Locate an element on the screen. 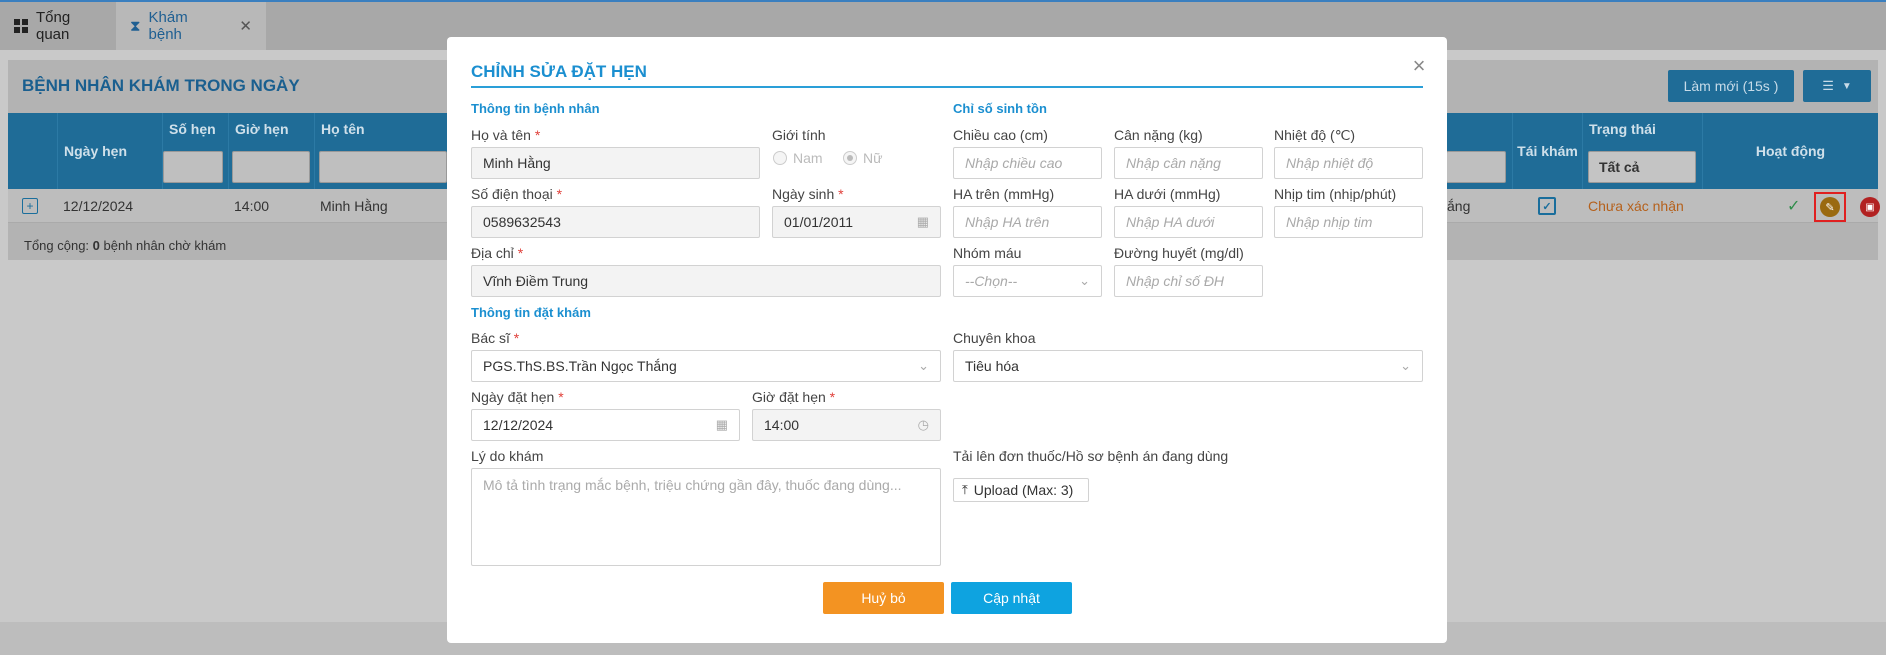 Image resolution: width=1886 pixels, height=655 pixels. revisit-checkbox: ✓ is located at coordinates (1547, 206).